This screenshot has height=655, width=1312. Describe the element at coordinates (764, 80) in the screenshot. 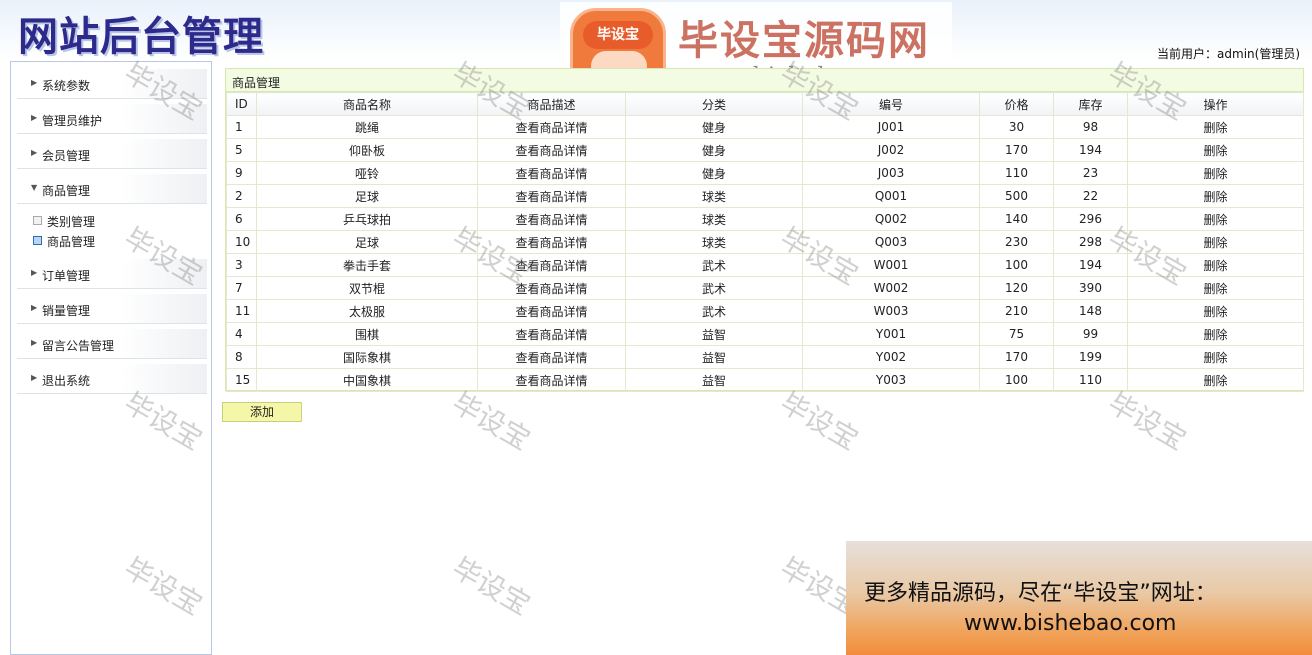

I see `panel-title: 商品管理` at that location.